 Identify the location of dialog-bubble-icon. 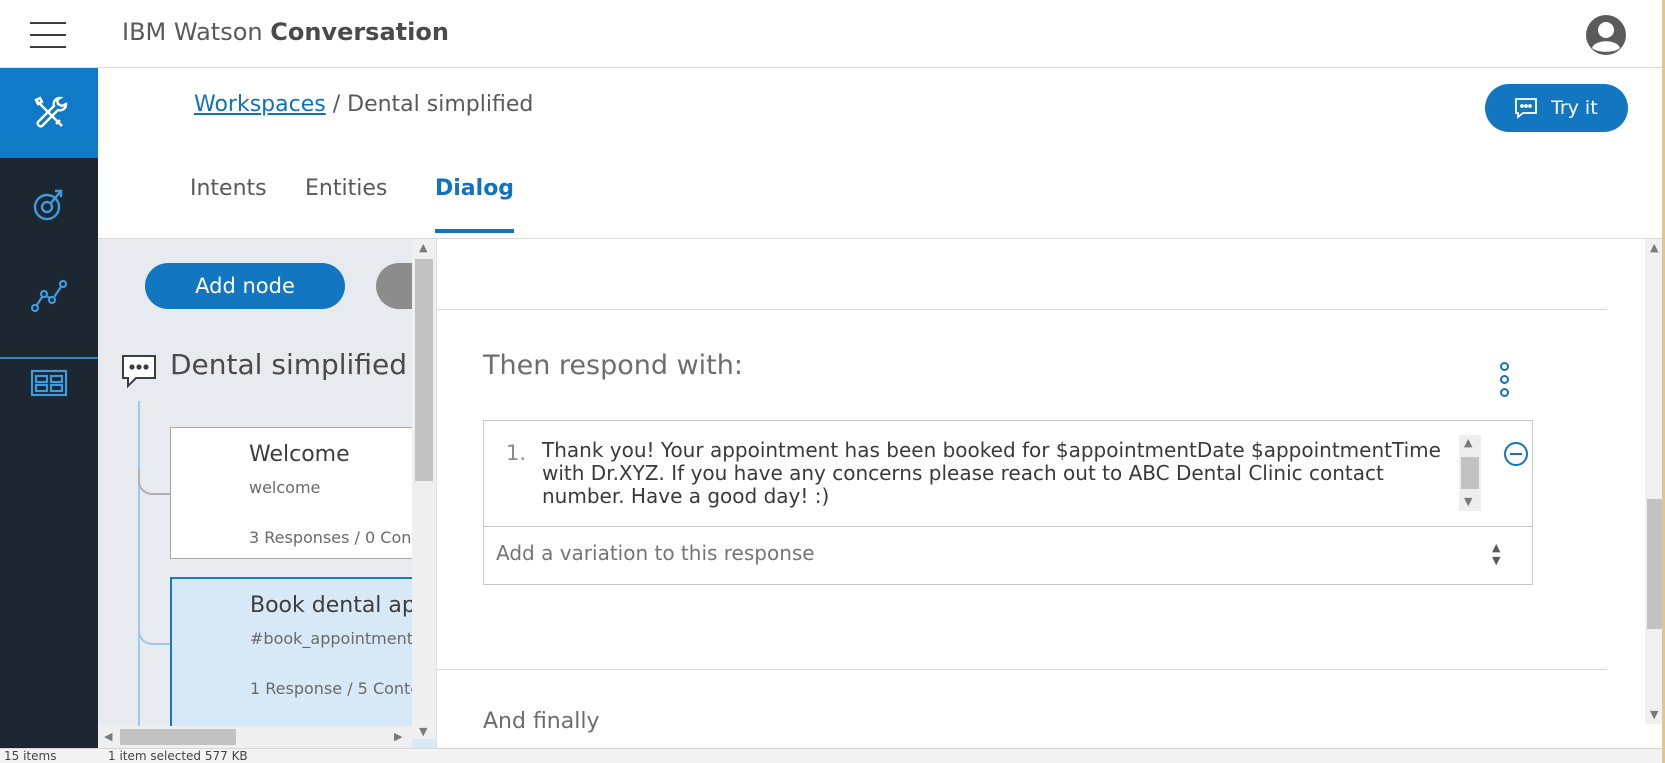
(139, 372).